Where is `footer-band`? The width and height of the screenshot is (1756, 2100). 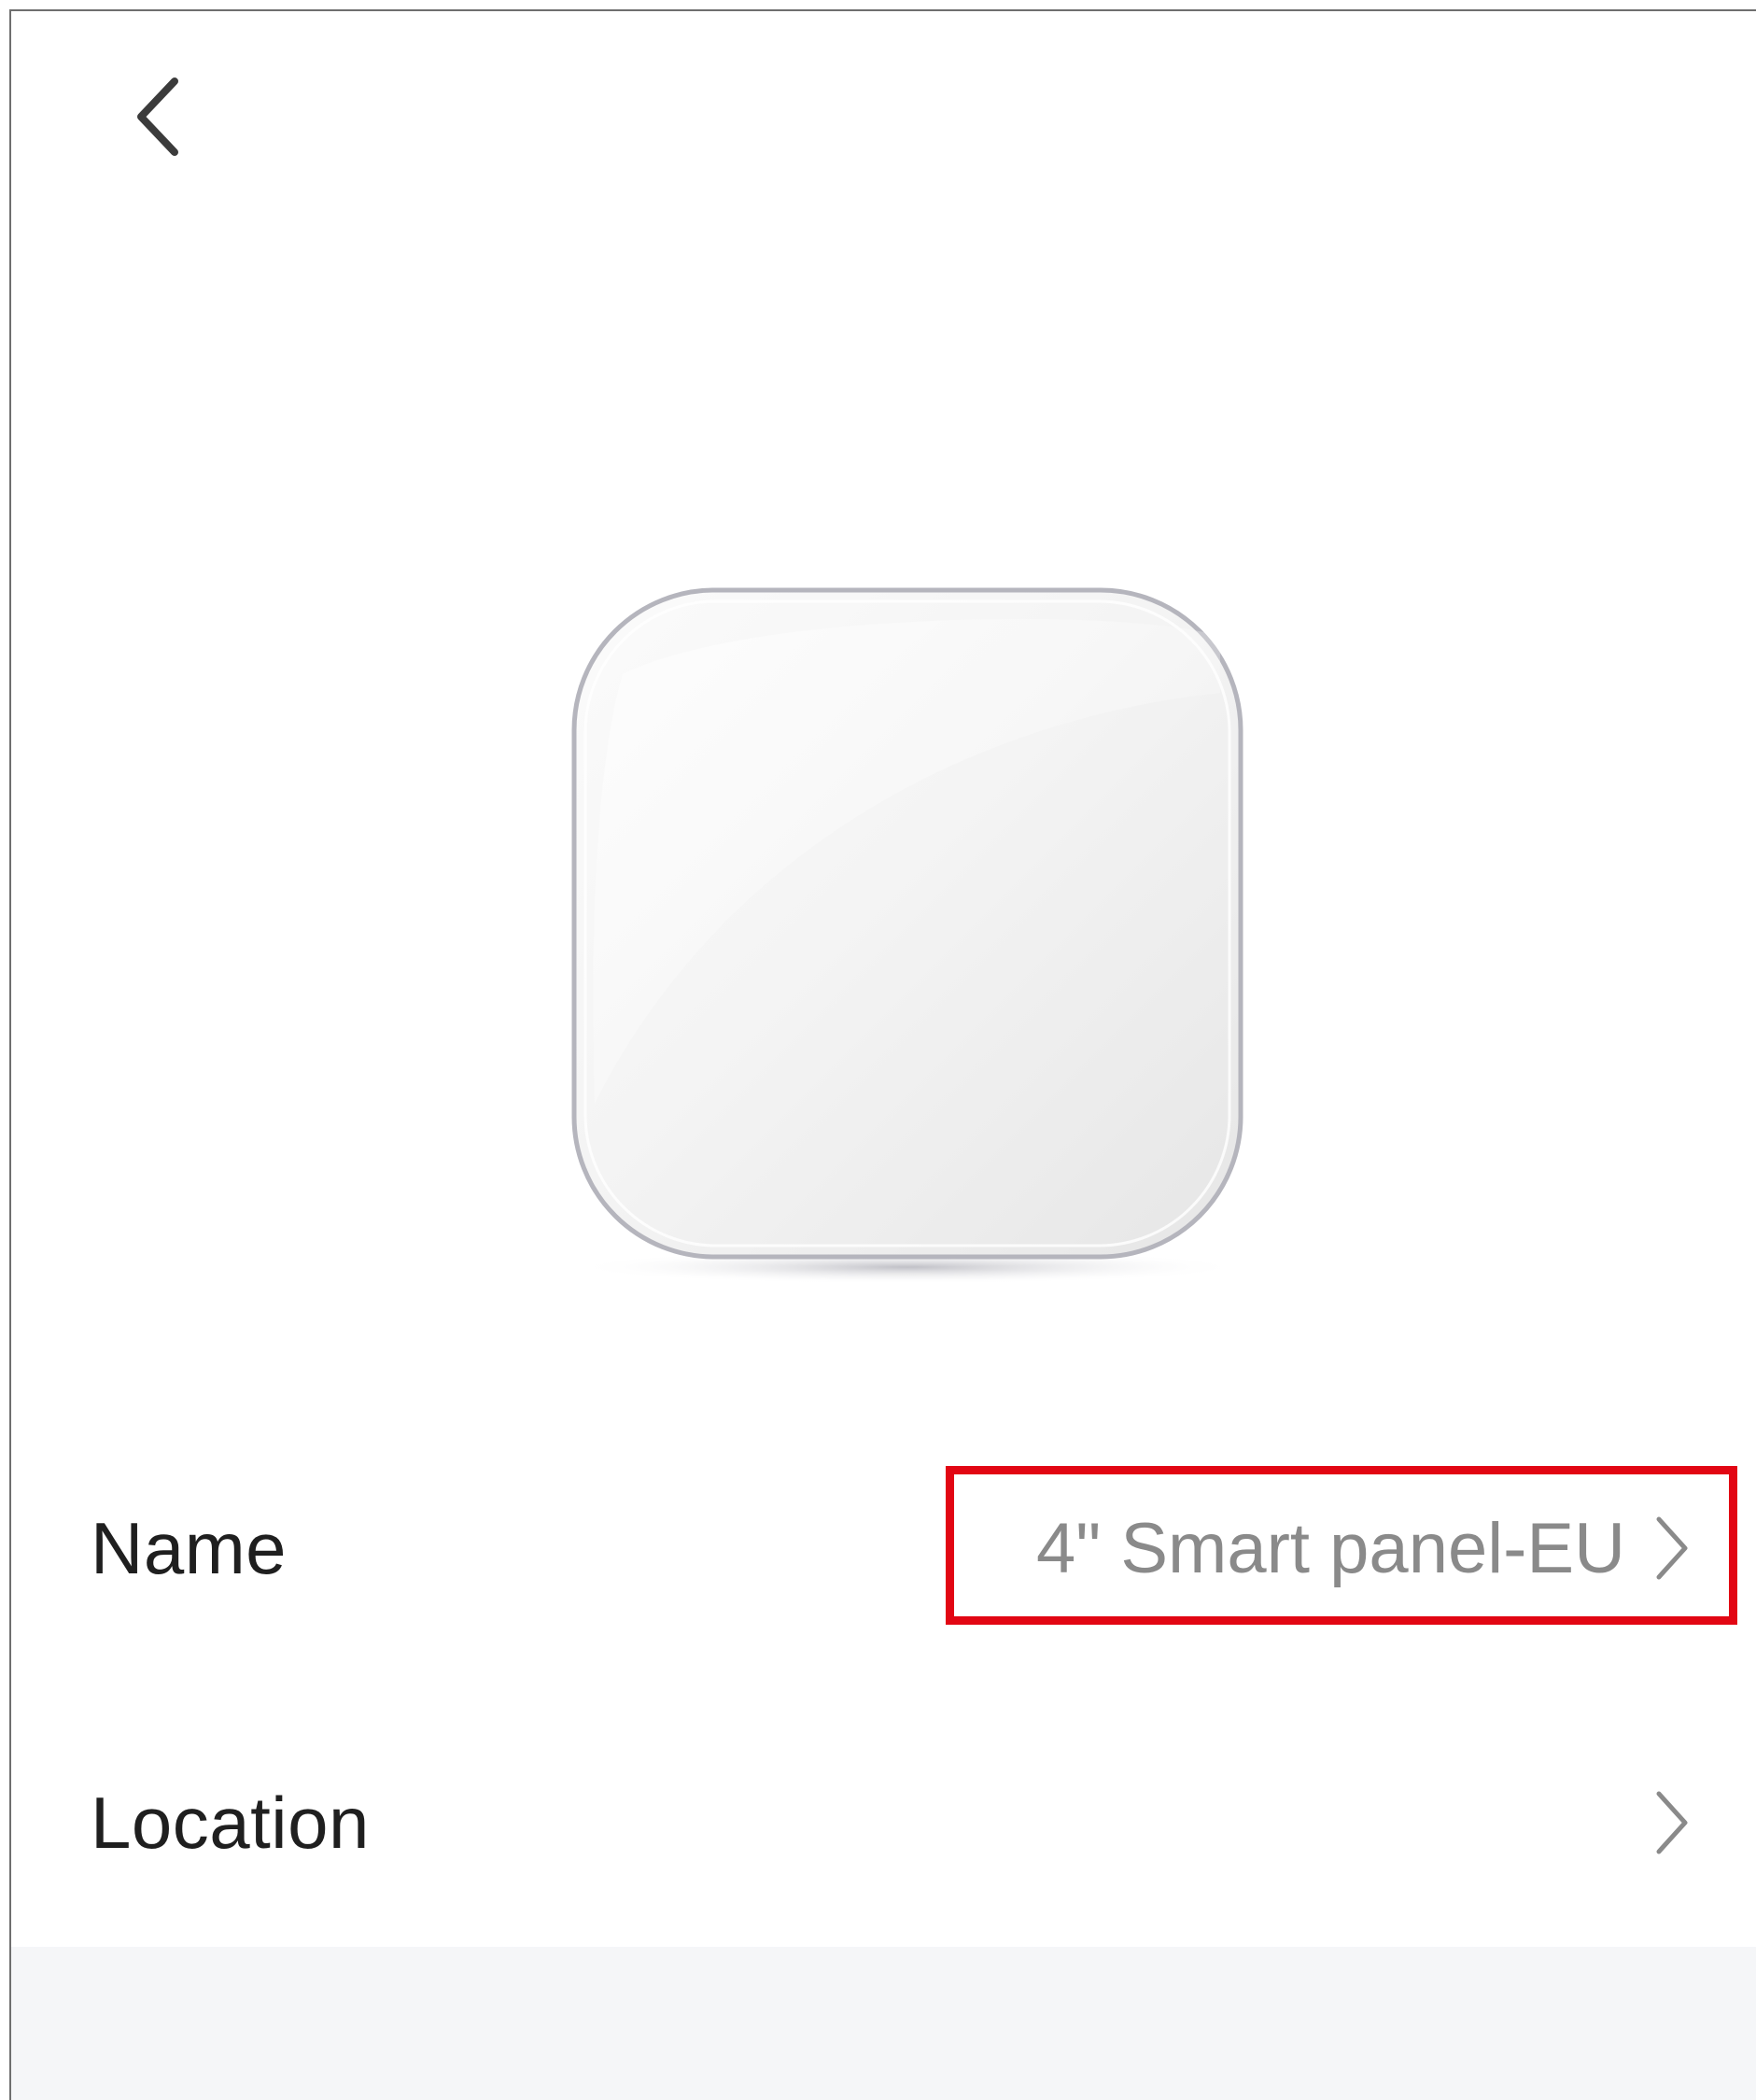 footer-band is located at coordinates (883, 2023).